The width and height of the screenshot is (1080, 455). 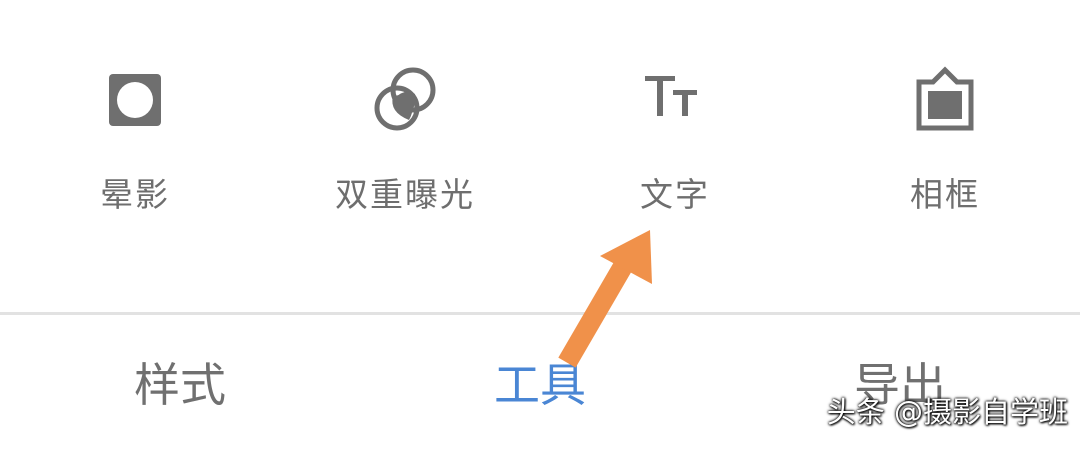 I want to click on tab-styles: 样式, so click(x=180, y=377).